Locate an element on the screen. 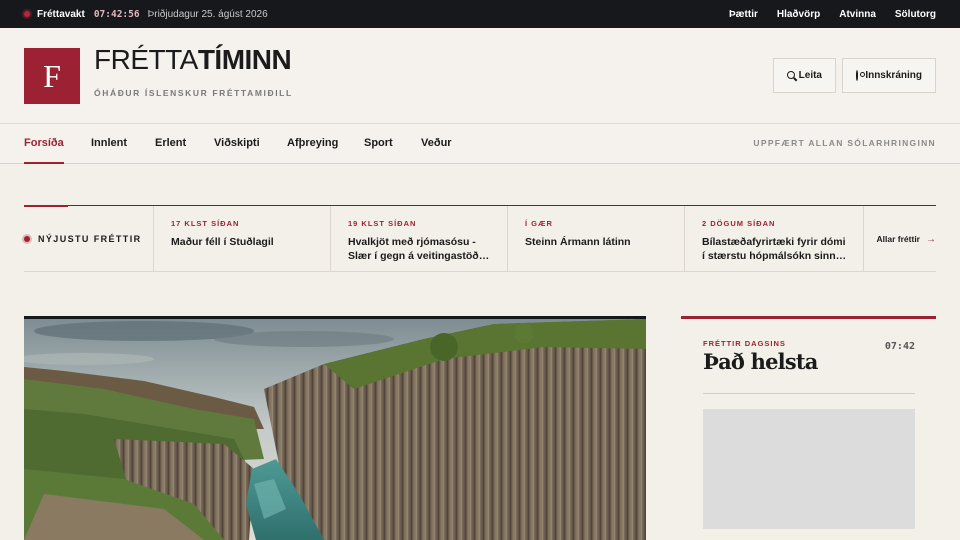  live-label: Fréttavakt is located at coordinates (61, 14).